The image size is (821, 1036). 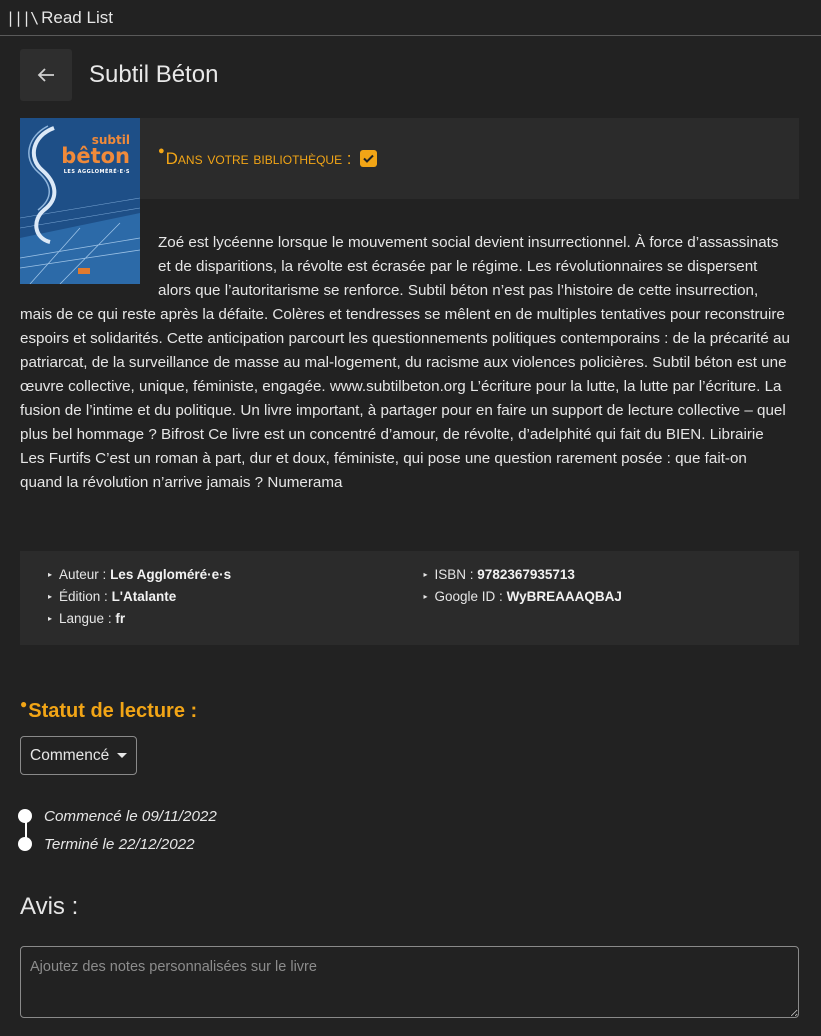 I want to click on check-icon, so click(x=368, y=158).